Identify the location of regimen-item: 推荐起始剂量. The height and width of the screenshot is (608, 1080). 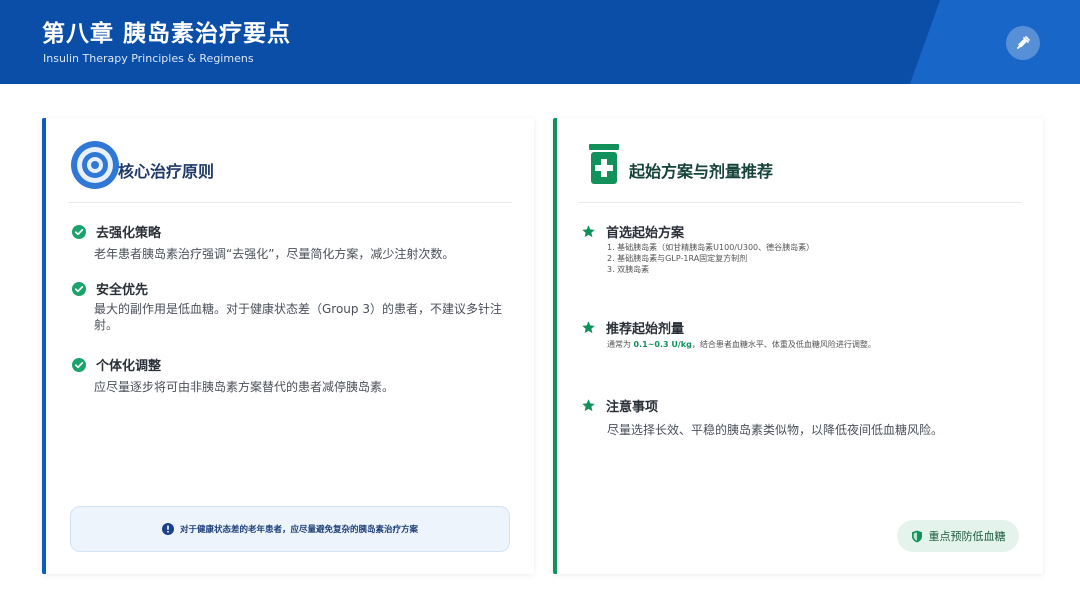
(632, 327).